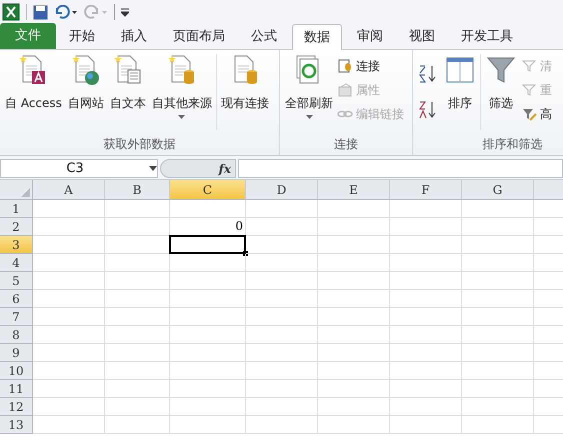 This screenshot has width=563, height=442. Describe the element at coordinates (244, 90) in the screenshot. I see `ribbon-button: 现有连接` at that location.